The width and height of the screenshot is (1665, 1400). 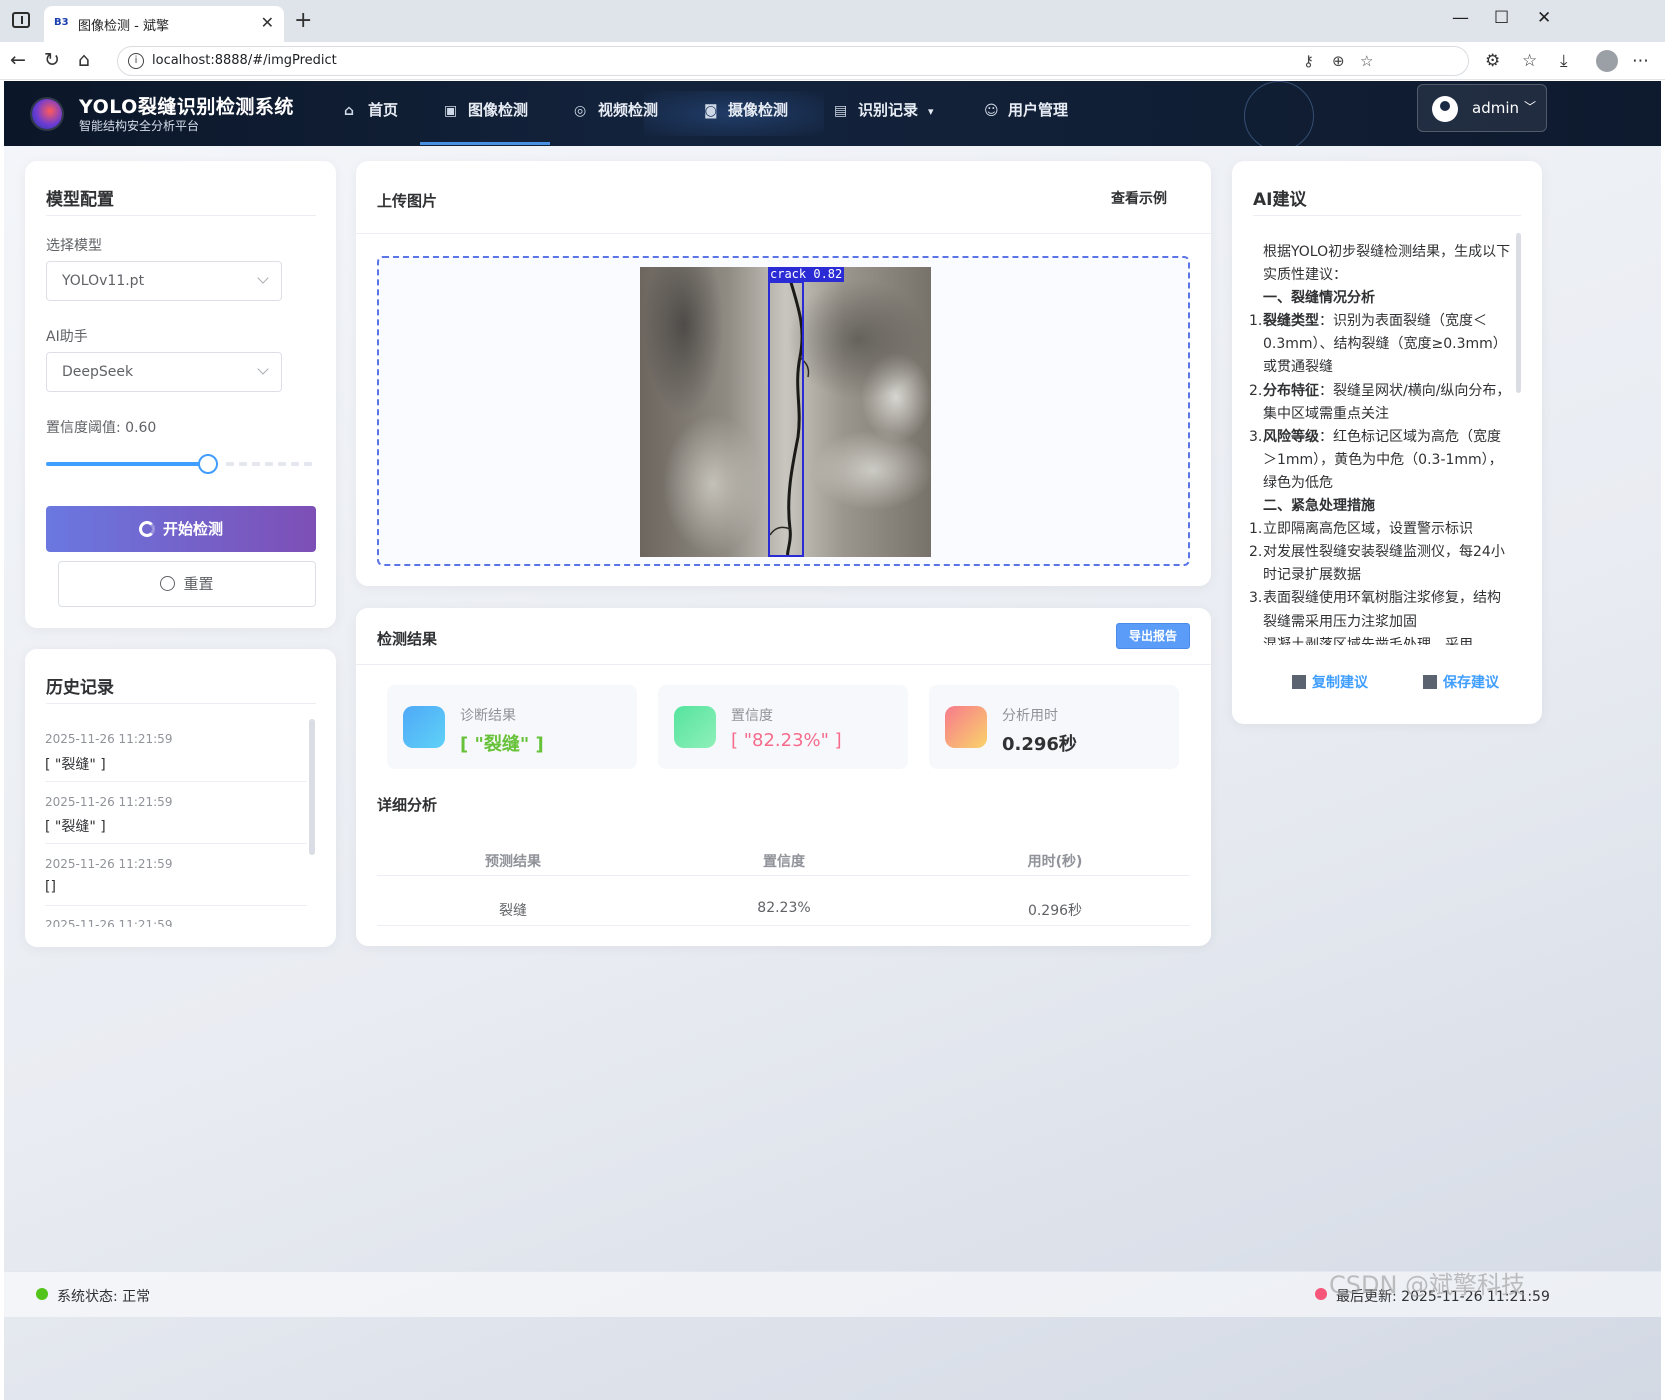 What do you see at coordinates (123, 26) in the screenshot?
I see `tab-title: 图像检测 - 斌擎` at bounding box center [123, 26].